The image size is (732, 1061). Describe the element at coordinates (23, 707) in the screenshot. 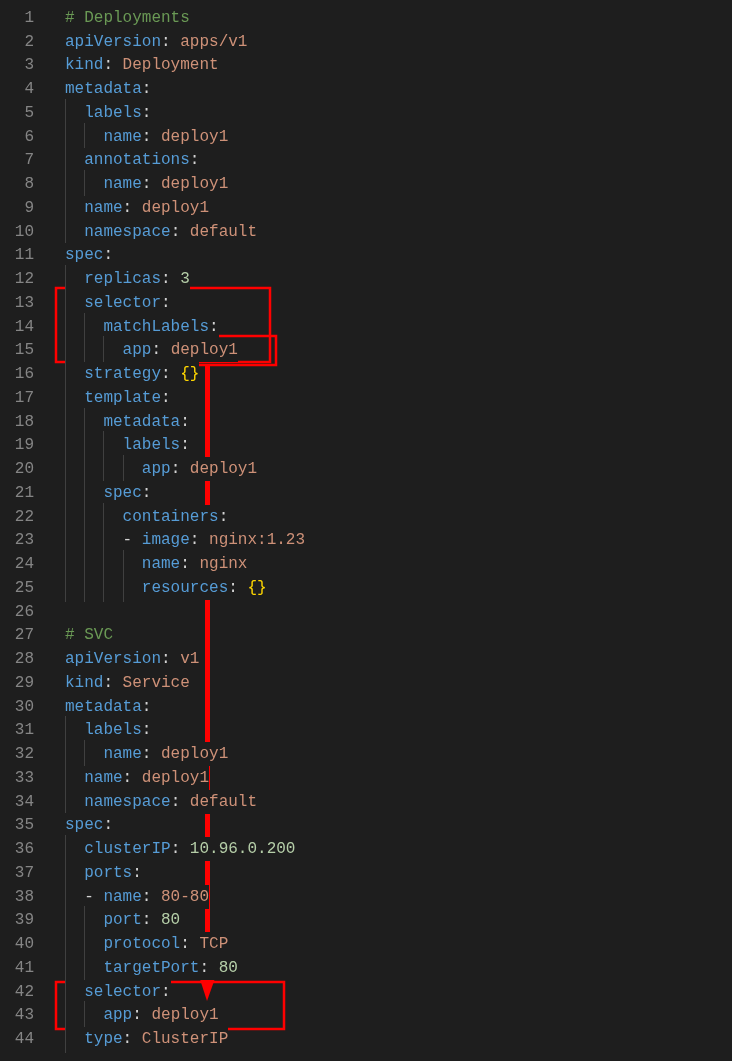

I see `line-number: 30` at that location.